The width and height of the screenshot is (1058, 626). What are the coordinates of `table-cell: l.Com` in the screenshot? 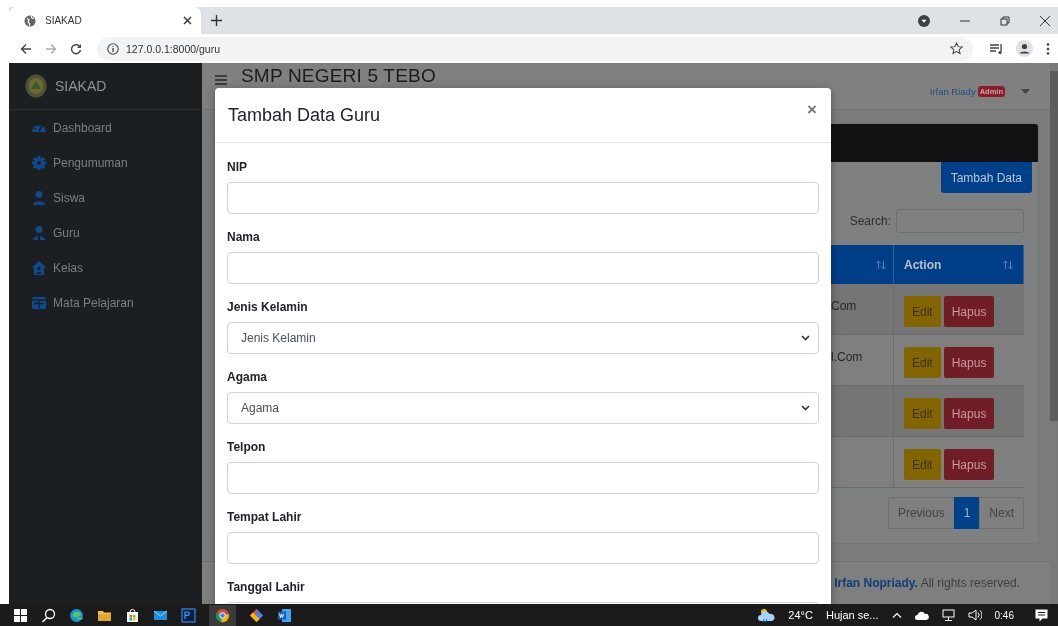 It's located at (847, 357).